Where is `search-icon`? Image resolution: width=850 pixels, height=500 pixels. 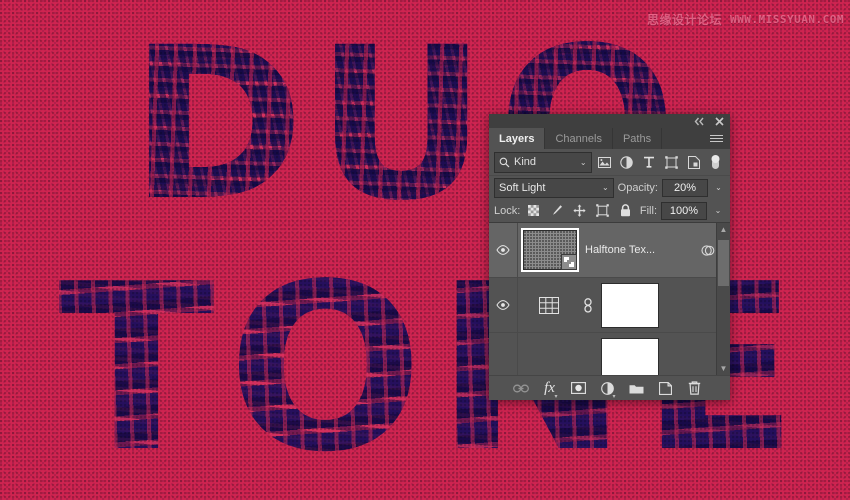
search-icon is located at coordinates (504, 162).